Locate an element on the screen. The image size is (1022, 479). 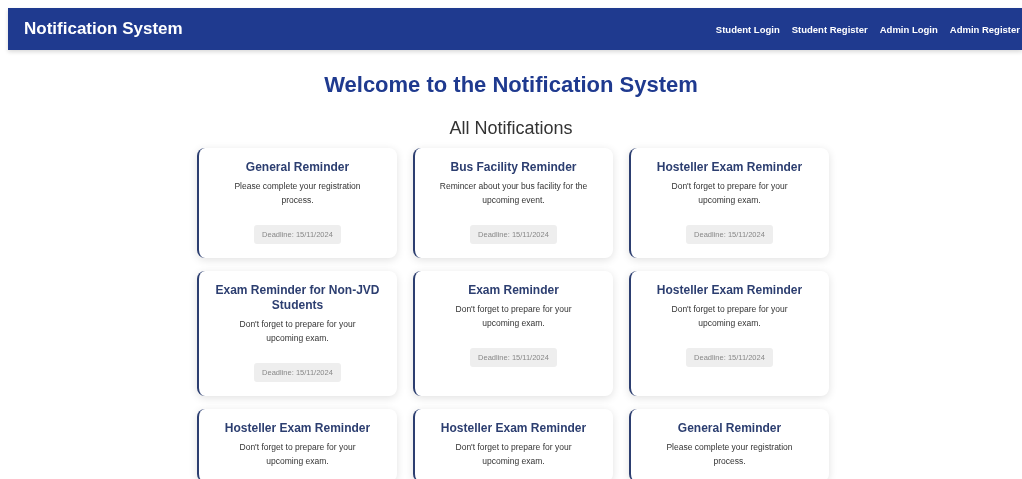
section-title: All Notifications is located at coordinates (511, 128).